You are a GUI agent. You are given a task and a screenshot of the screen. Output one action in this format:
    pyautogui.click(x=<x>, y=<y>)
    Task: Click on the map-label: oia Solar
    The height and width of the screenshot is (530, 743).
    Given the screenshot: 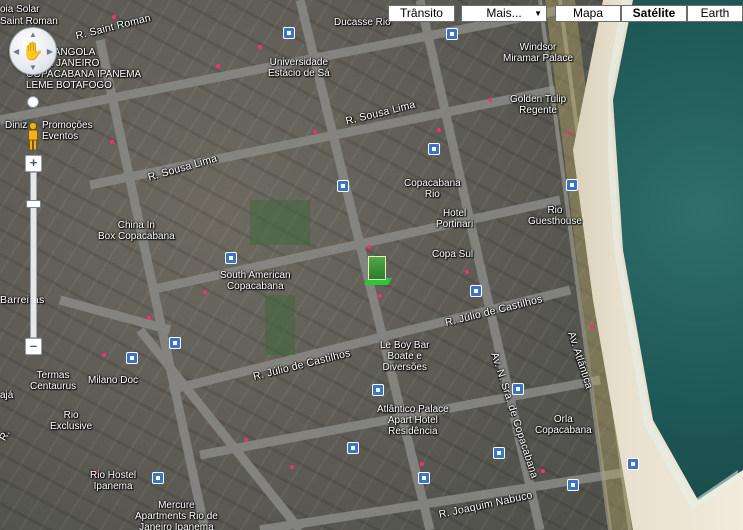 What is the action you would take?
    pyautogui.click(x=20, y=9)
    